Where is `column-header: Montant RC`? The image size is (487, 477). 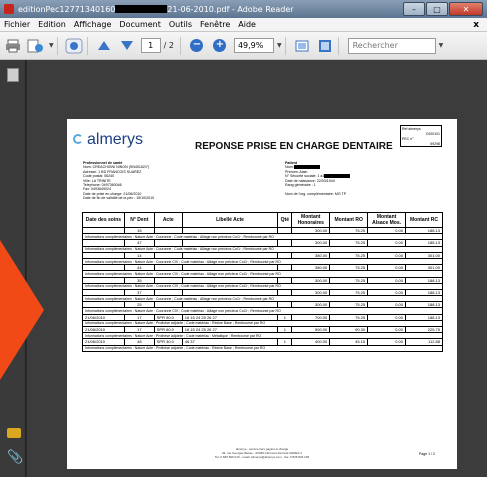
column-header: Montant RC is located at coordinates (424, 220).